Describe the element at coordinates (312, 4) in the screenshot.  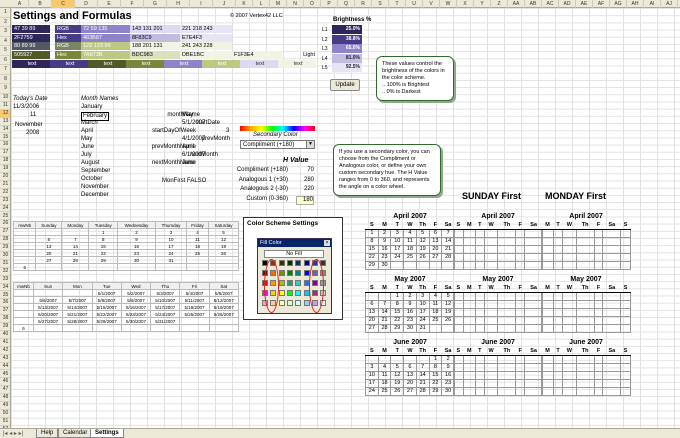
I see `column-header-o: O` at that location.